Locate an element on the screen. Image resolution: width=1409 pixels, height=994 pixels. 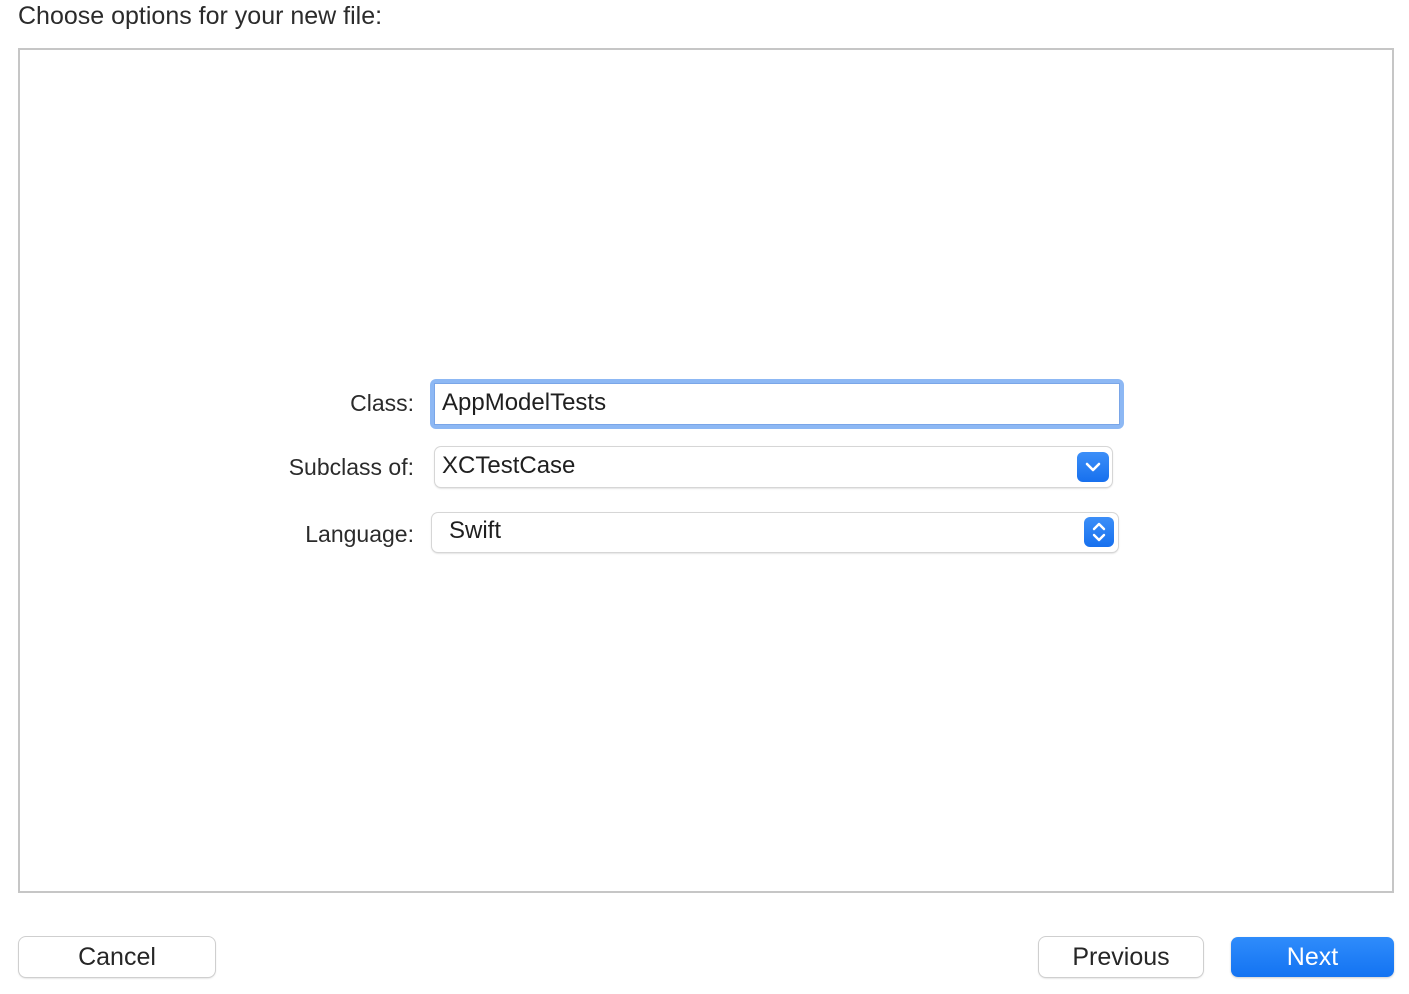
language-popup-button is located at coordinates (1099, 532).